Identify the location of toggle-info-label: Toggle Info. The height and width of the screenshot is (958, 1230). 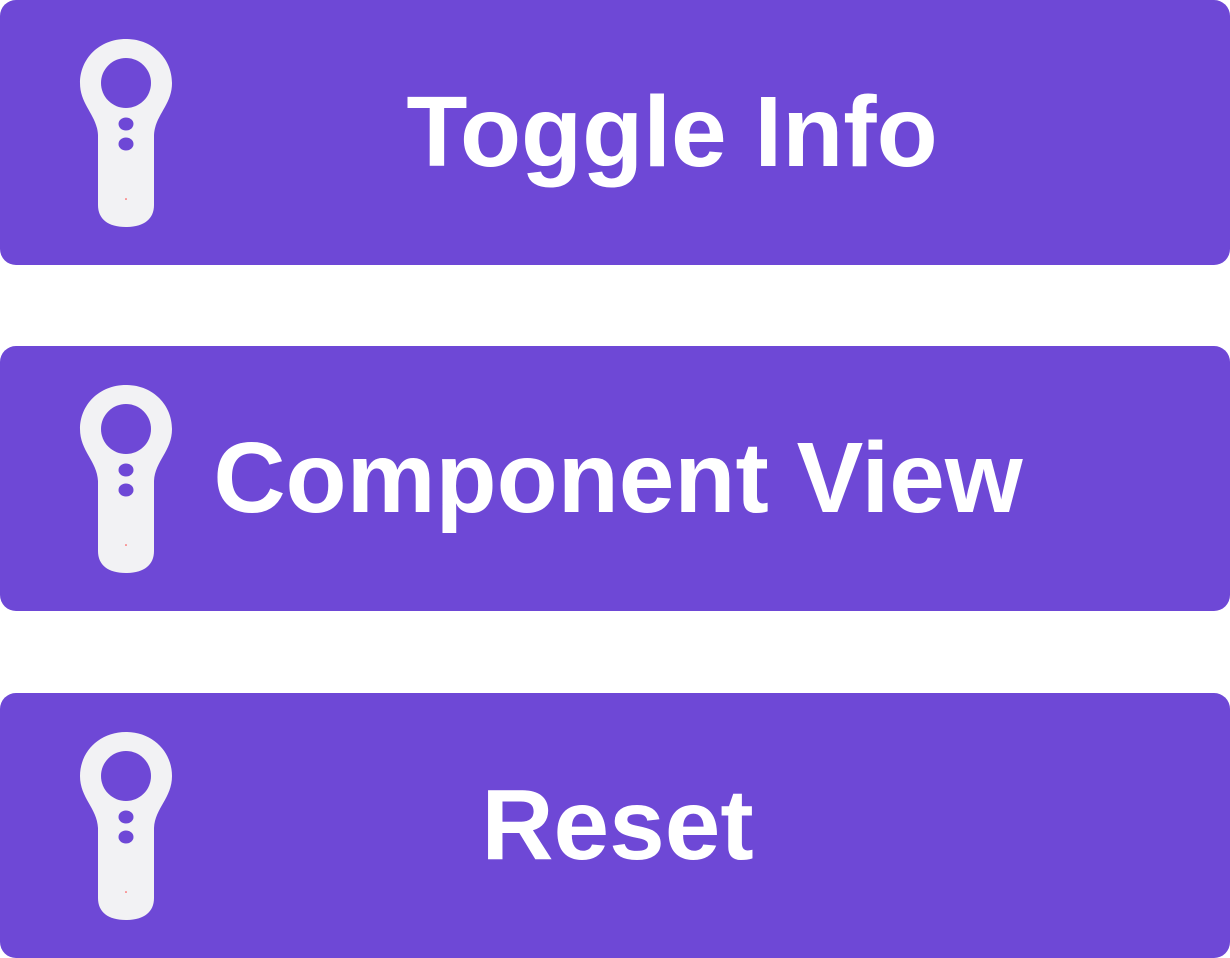
(672, 132).